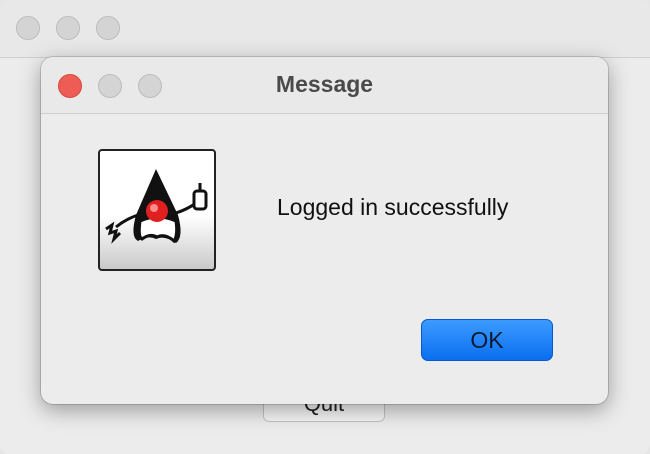 The image size is (650, 454). What do you see at coordinates (28, 28) in the screenshot?
I see `background-close-button` at bounding box center [28, 28].